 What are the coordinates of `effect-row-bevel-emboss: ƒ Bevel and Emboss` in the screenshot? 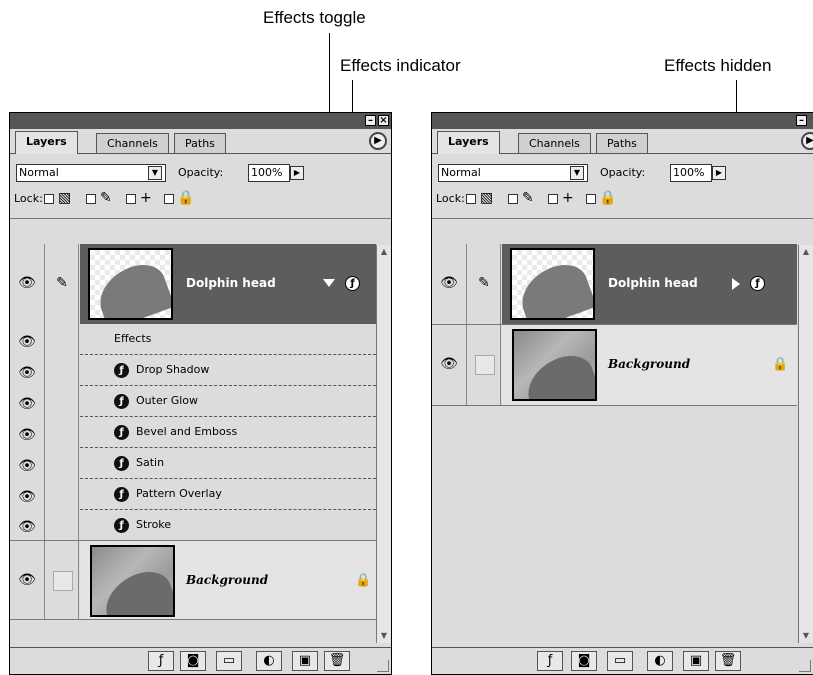 It's located at (228, 432).